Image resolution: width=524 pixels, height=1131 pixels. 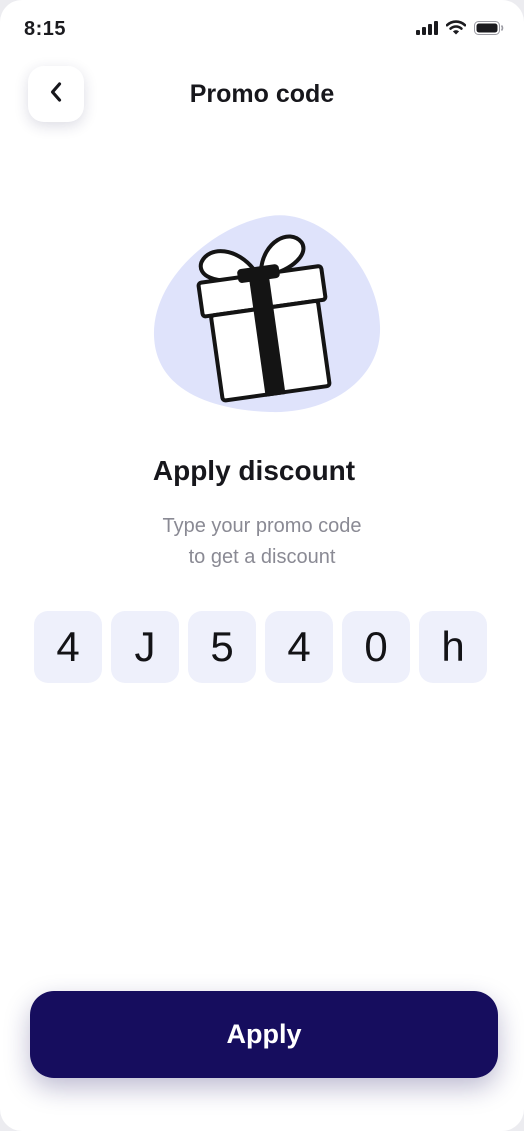 What do you see at coordinates (427, 30) in the screenshot?
I see `cellular-signal-icon` at bounding box center [427, 30].